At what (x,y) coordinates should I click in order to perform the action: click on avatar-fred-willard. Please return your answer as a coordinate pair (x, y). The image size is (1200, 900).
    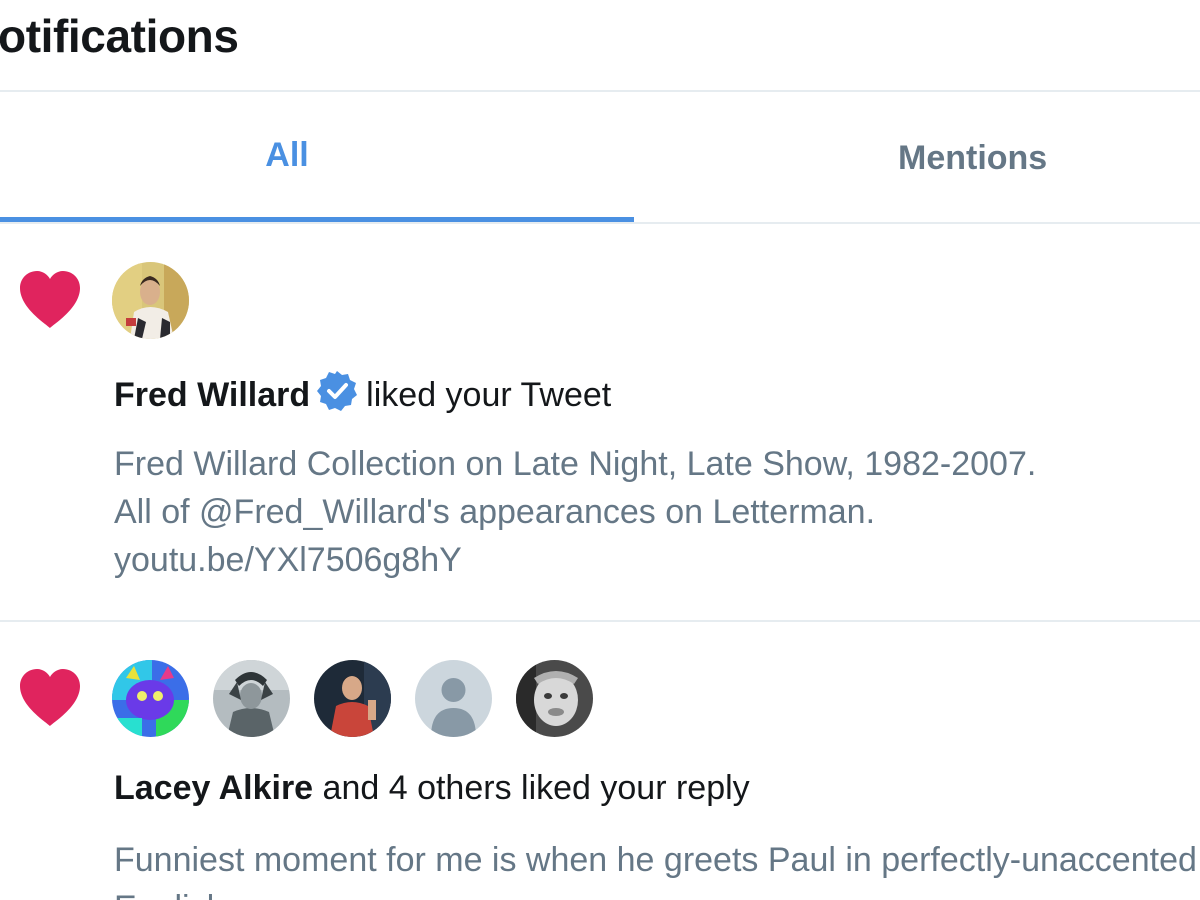
    Looking at the image, I should click on (150, 300).